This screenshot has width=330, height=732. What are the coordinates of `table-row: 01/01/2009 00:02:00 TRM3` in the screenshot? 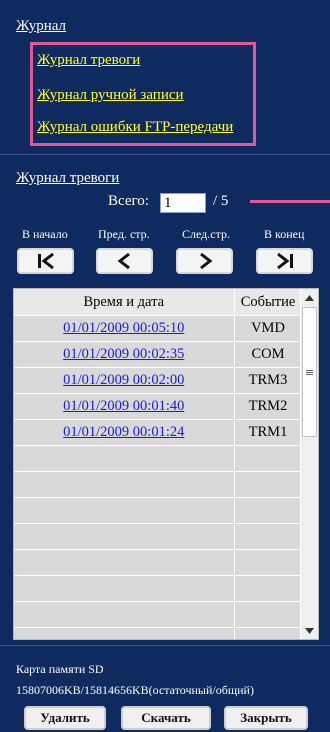 It's located at (158, 380).